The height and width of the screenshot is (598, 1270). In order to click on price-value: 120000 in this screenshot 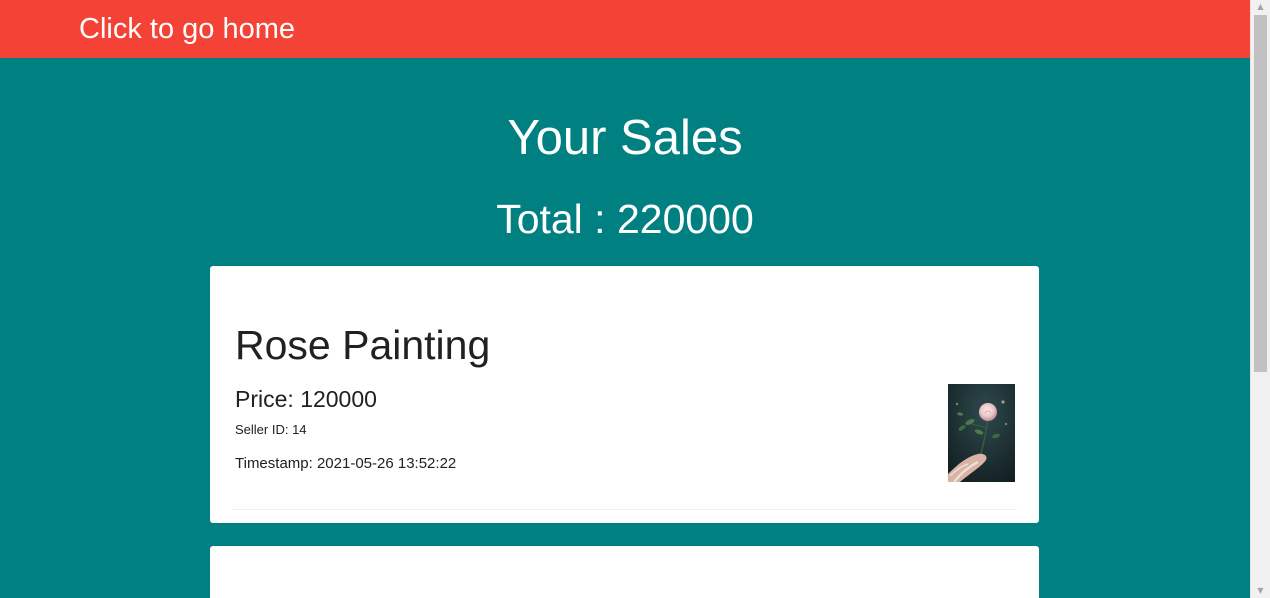, I will do `click(338, 399)`.